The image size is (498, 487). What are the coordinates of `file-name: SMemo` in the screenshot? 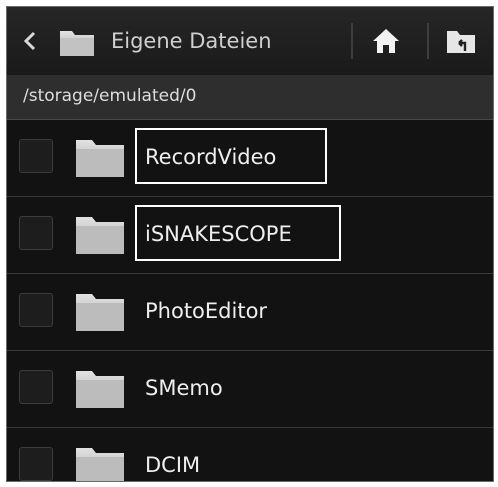 It's located at (184, 388).